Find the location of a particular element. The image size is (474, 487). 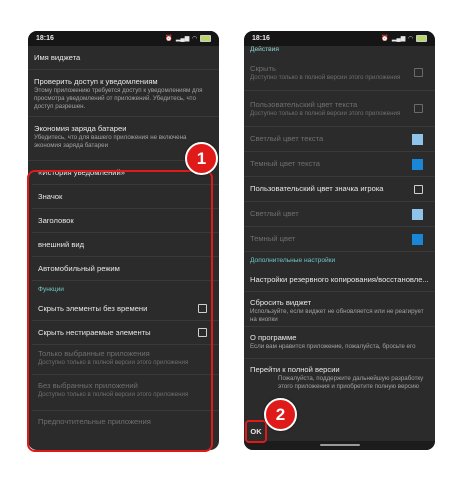

light-color-swatch is located at coordinates (417, 214).